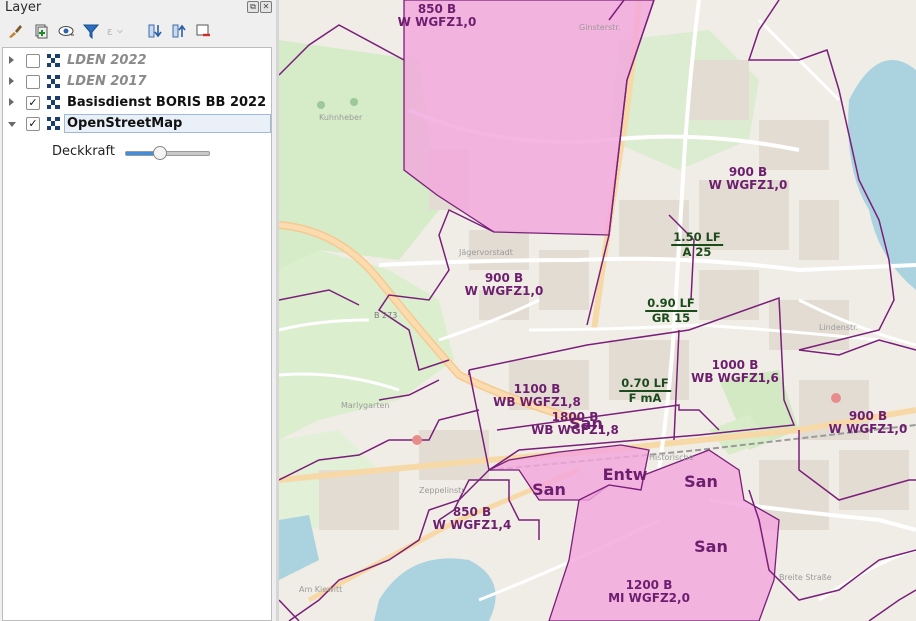  What do you see at coordinates (179, 31) in the screenshot?
I see `collapse-all-icon` at bounding box center [179, 31].